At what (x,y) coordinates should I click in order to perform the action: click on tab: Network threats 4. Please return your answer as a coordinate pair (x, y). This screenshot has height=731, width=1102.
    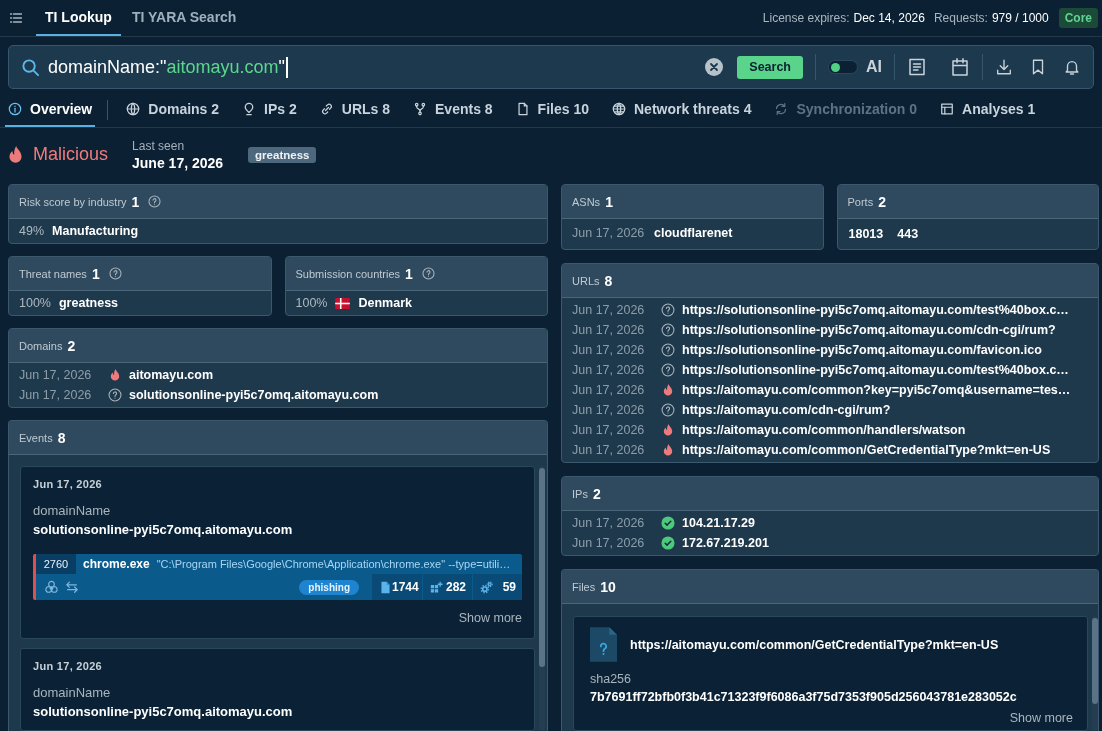
    Looking at the image, I should click on (682, 109).